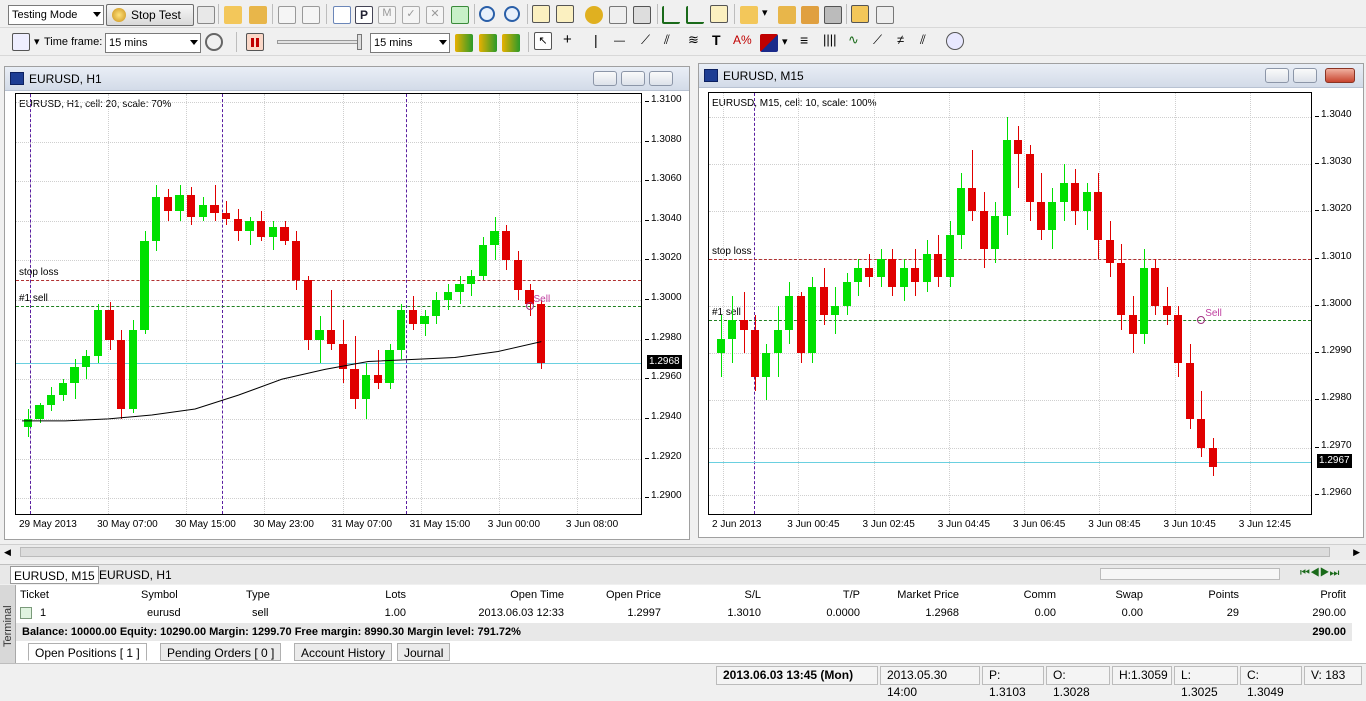 This screenshot has width=1366, height=701. What do you see at coordinates (900, 40) in the screenshot?
I see `grid-lines-icon: ≠` at bounding box center [900, 40].